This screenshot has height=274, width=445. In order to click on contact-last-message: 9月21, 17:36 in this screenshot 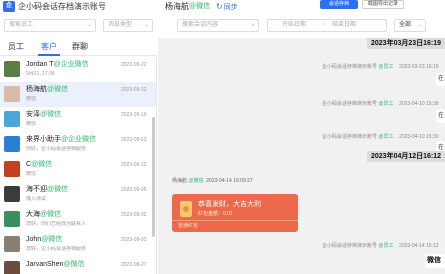, I will do `click(40, 74)`.